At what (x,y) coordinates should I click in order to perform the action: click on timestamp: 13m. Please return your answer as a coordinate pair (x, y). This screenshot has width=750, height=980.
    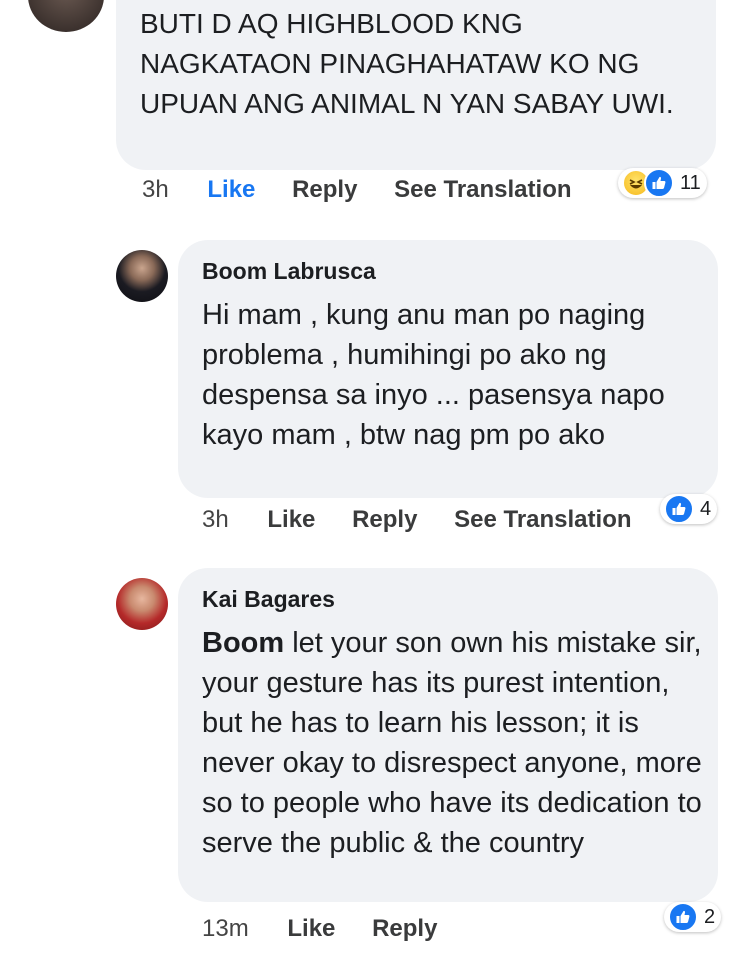
    Looking at the image, I should click on (225, 928).